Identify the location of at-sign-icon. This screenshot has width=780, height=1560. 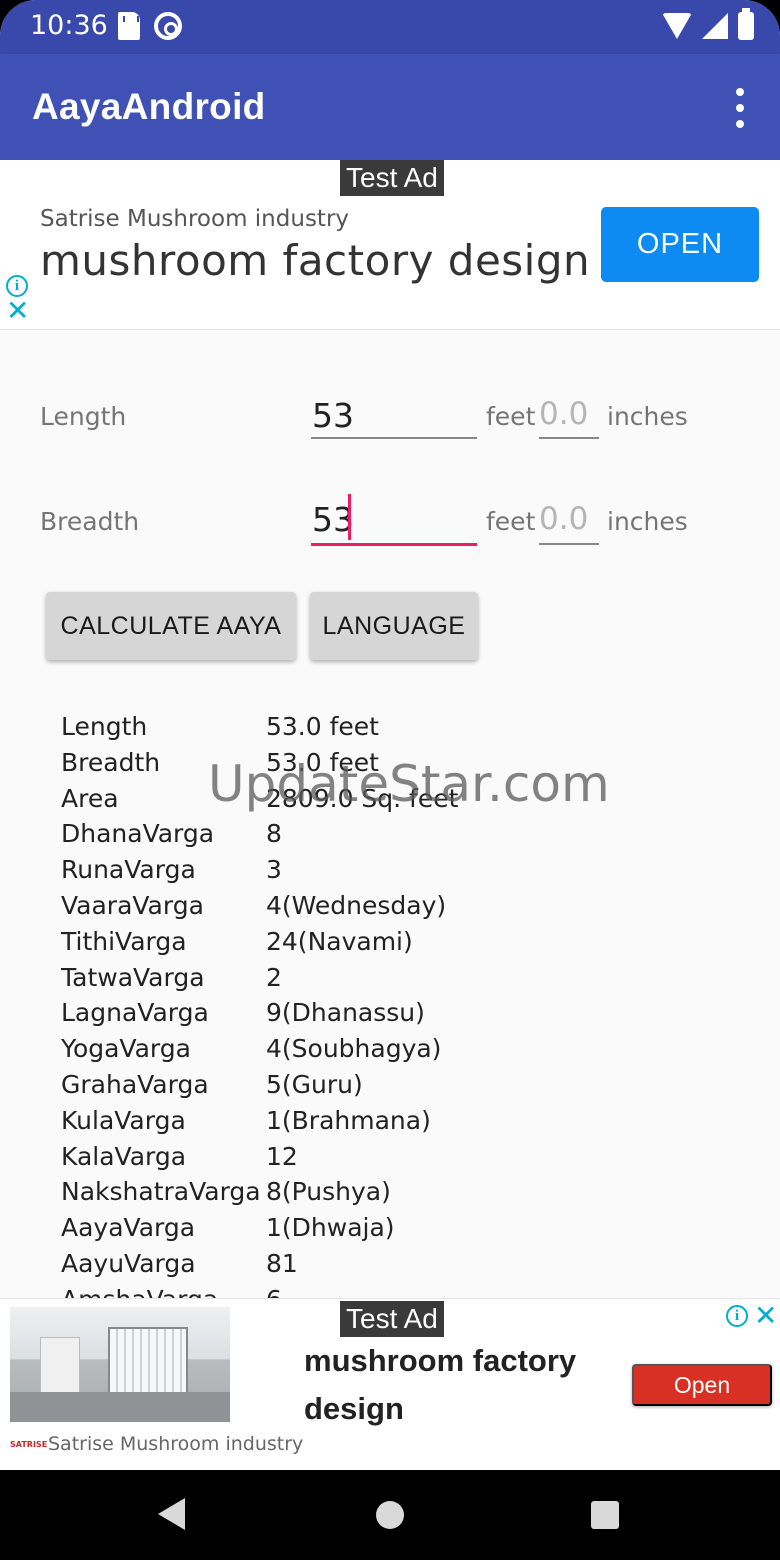
(168, 26).